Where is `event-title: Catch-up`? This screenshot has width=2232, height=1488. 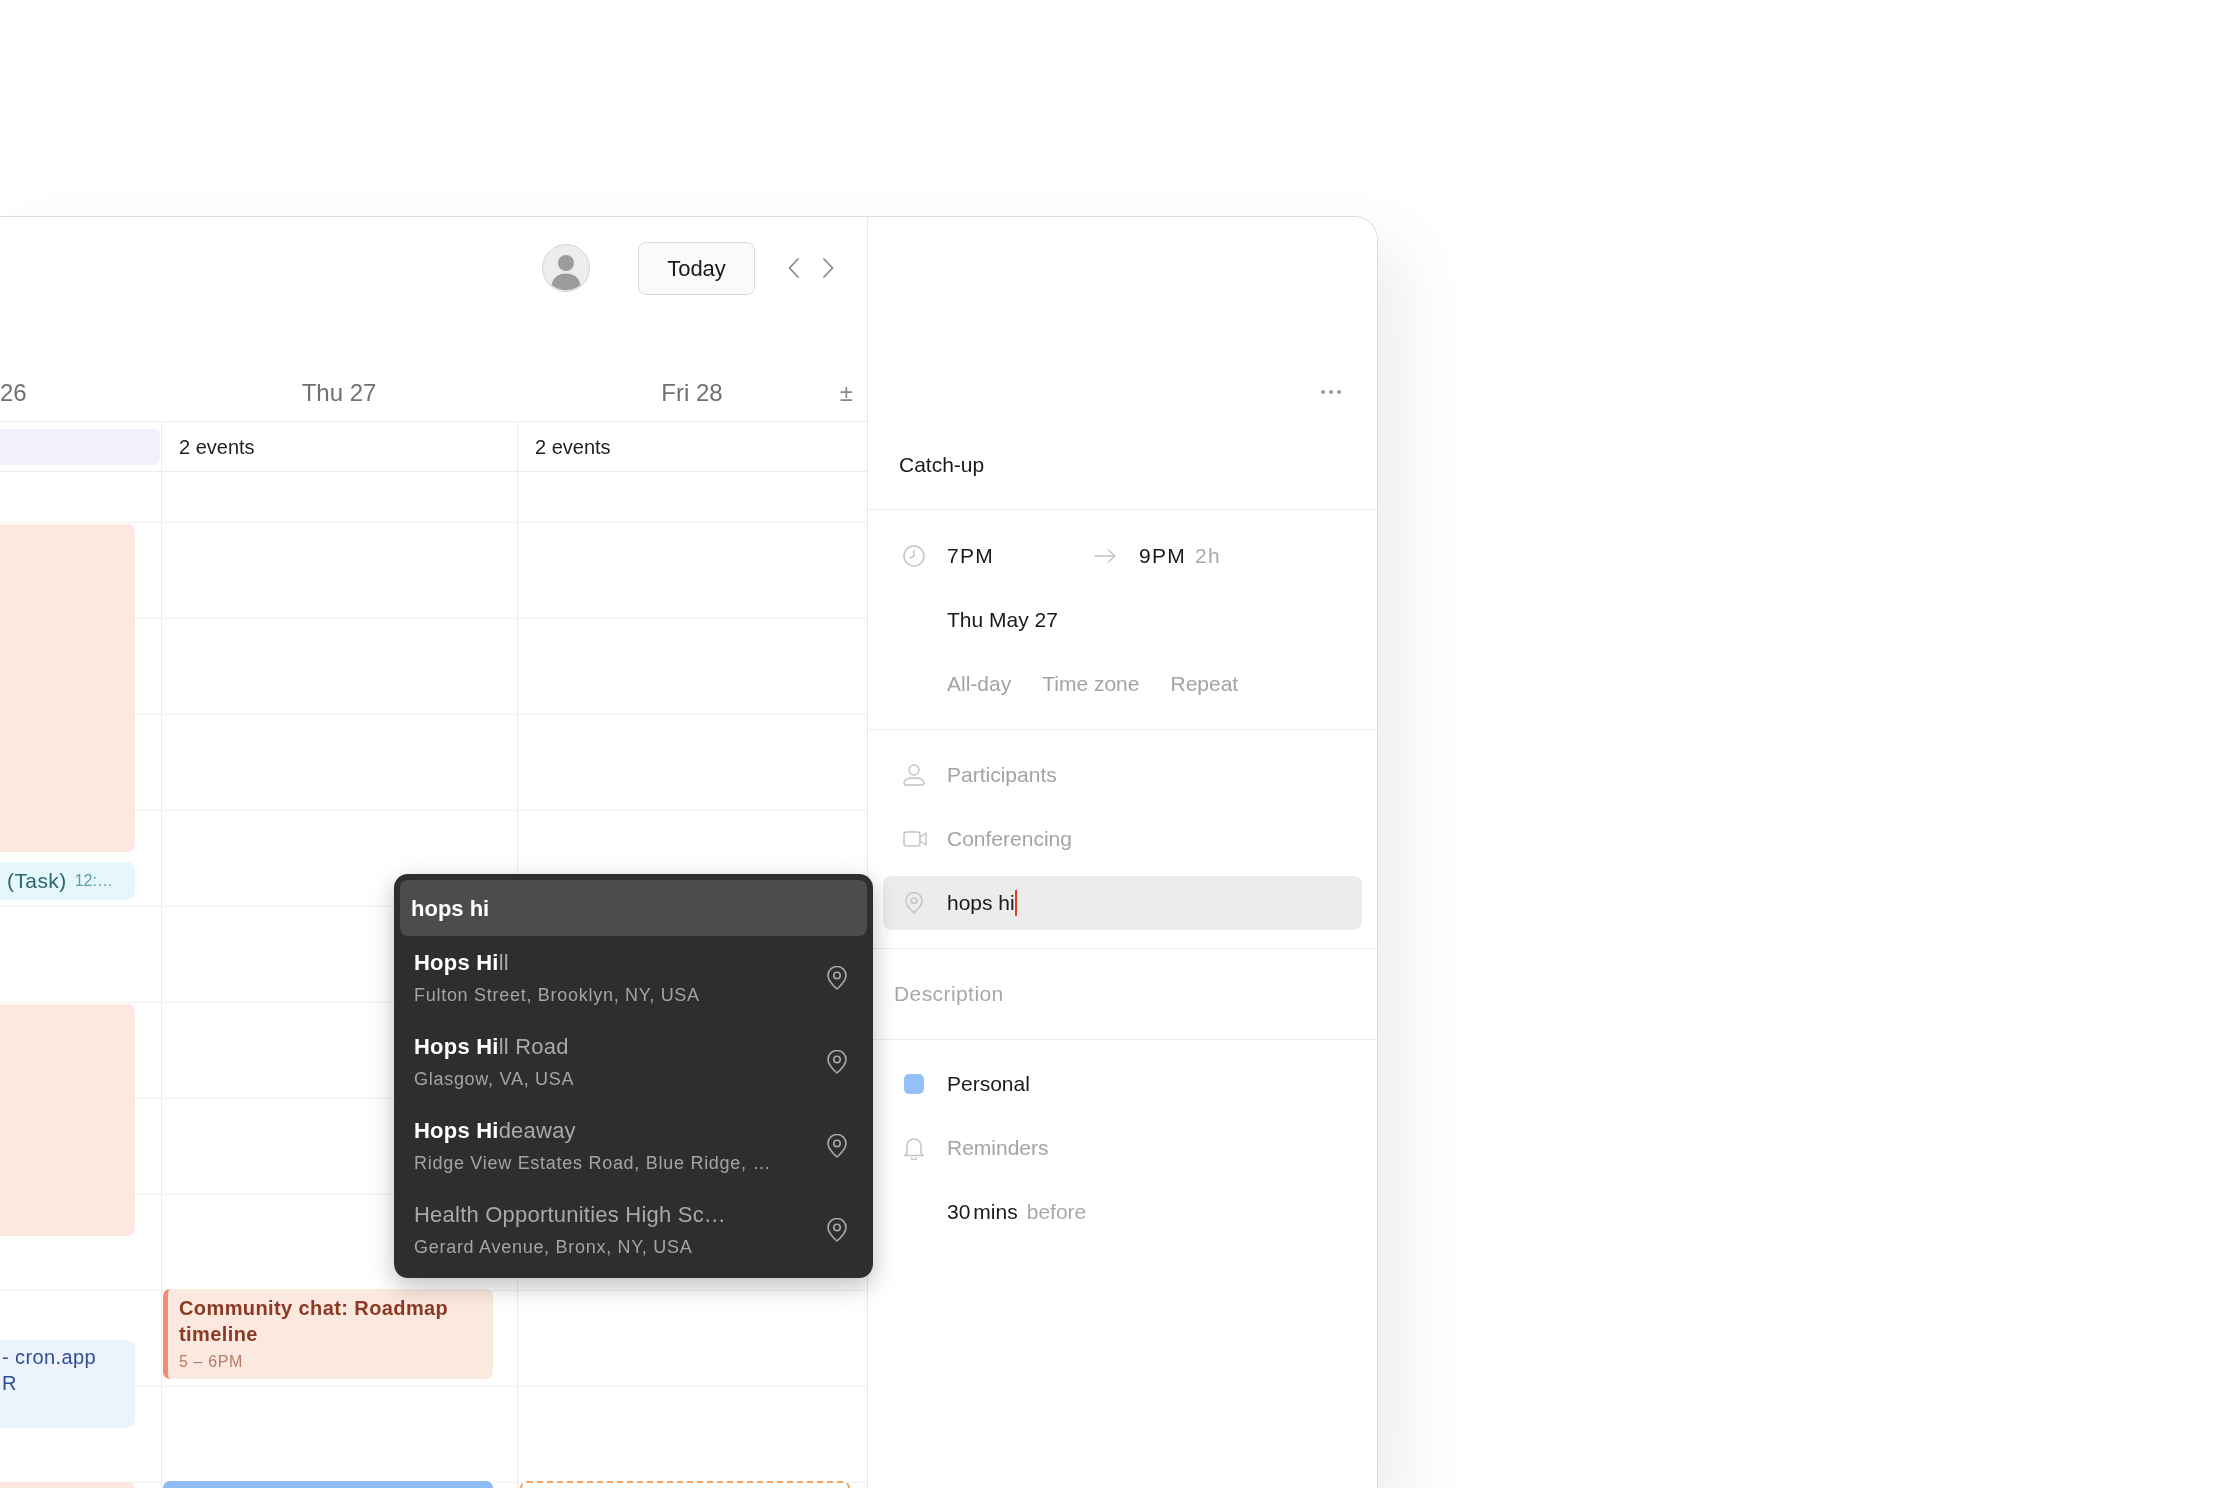
event-title: Catch-up is located at coordinates (942, 465).